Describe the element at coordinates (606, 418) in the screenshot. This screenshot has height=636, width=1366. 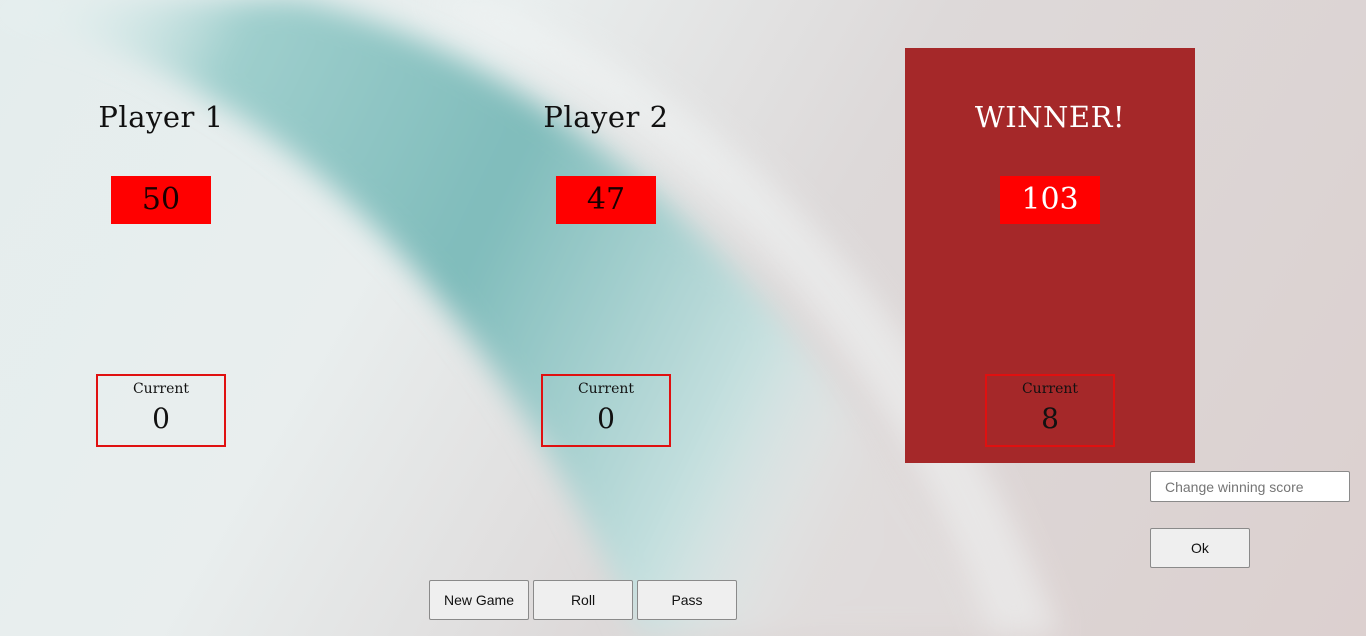
I see `player-2-current-value: 0` at that location.